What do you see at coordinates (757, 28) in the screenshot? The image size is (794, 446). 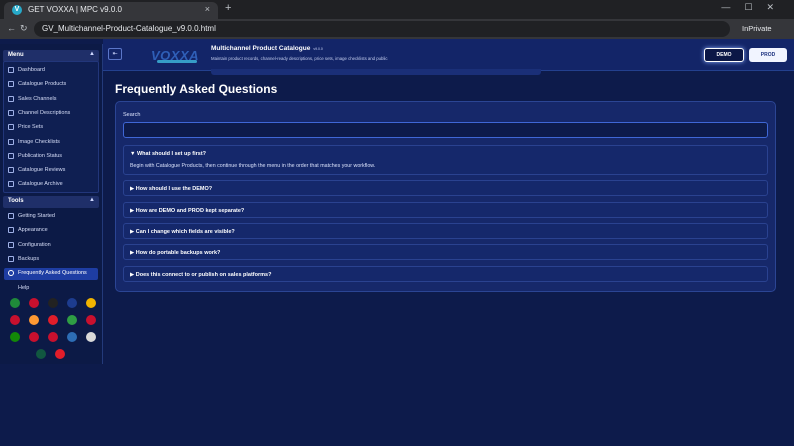 I see `inprivate-badge: InPrivate` at bounding box center [757, 28].